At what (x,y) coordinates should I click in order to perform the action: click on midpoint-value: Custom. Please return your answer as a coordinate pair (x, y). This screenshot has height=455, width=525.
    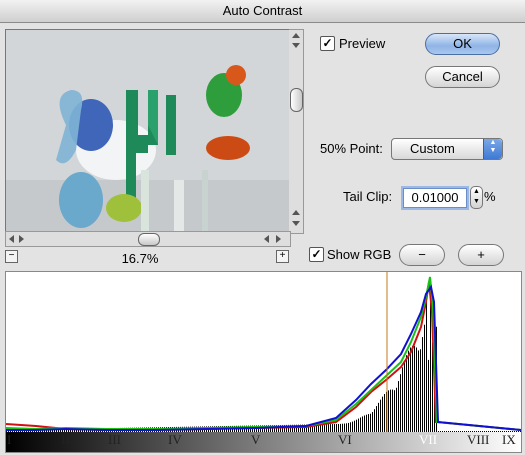
    Looking at the image, I should click on (432, 148).